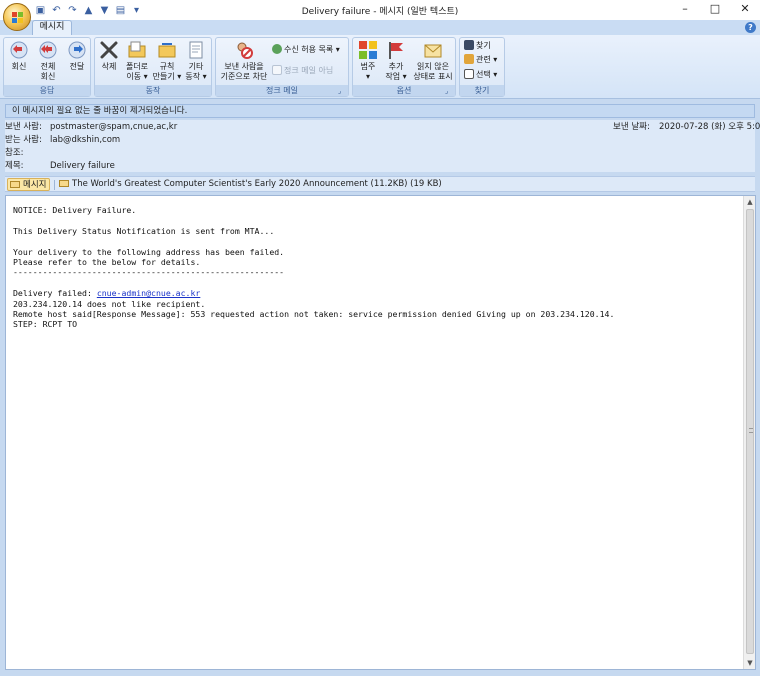 The image size is (760, 676). I want to click on forward-icon, so click(77, 50).